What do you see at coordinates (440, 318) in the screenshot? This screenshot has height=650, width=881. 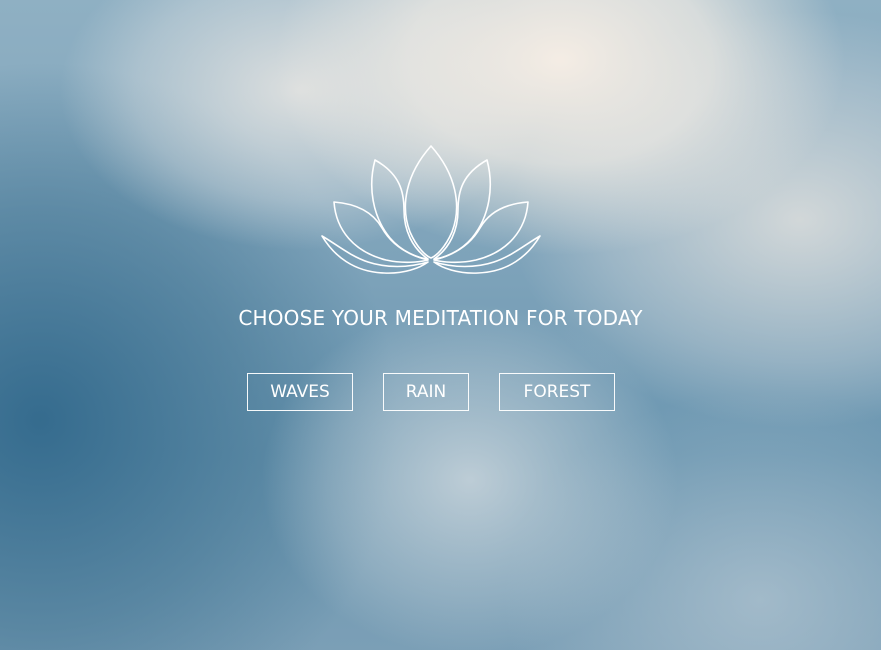 I see `page-title: CHOOSE YOUR MEDITATION FOR TODAY` at bounding box center [440, 318].